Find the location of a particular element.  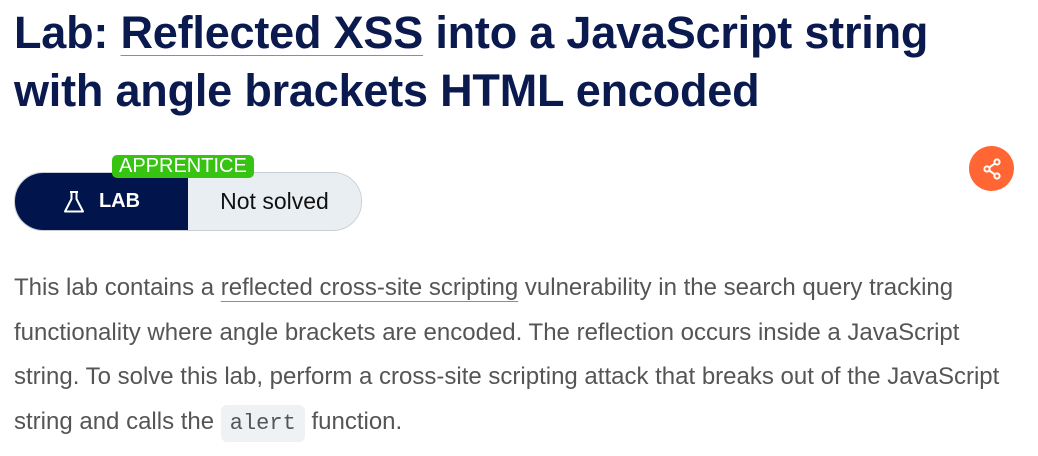

reflected-xss-link: Reflected XSS is located at coordinates (272, 32).